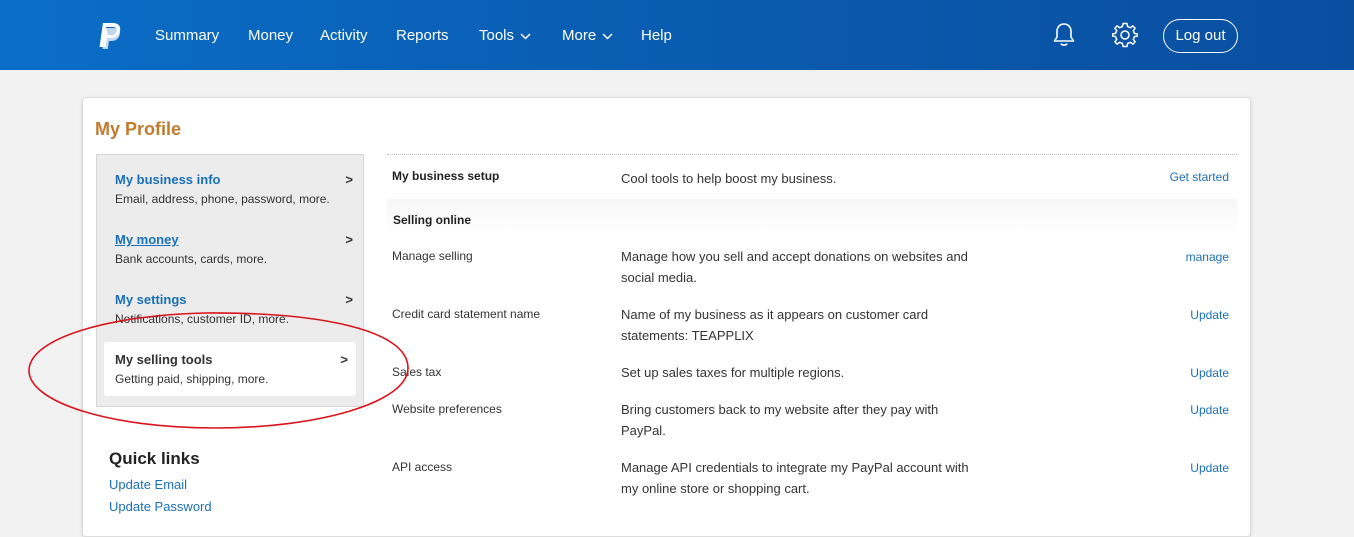  Describe the element at coordinates (147, 239) in the screenshot. I see `sidebar-item-title: My money` at that location.